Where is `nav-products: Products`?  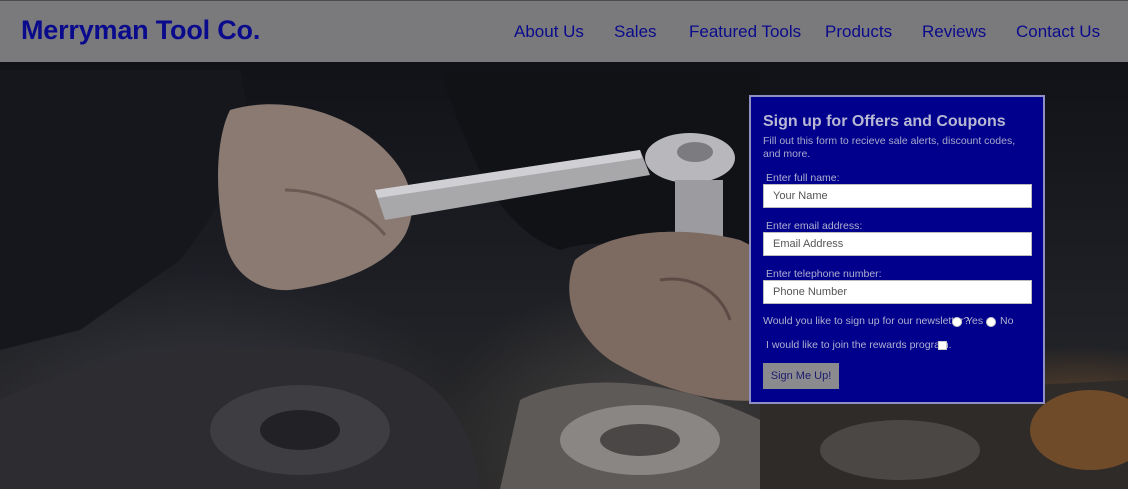 nav-products: Products is located at coordinates (858, 32).